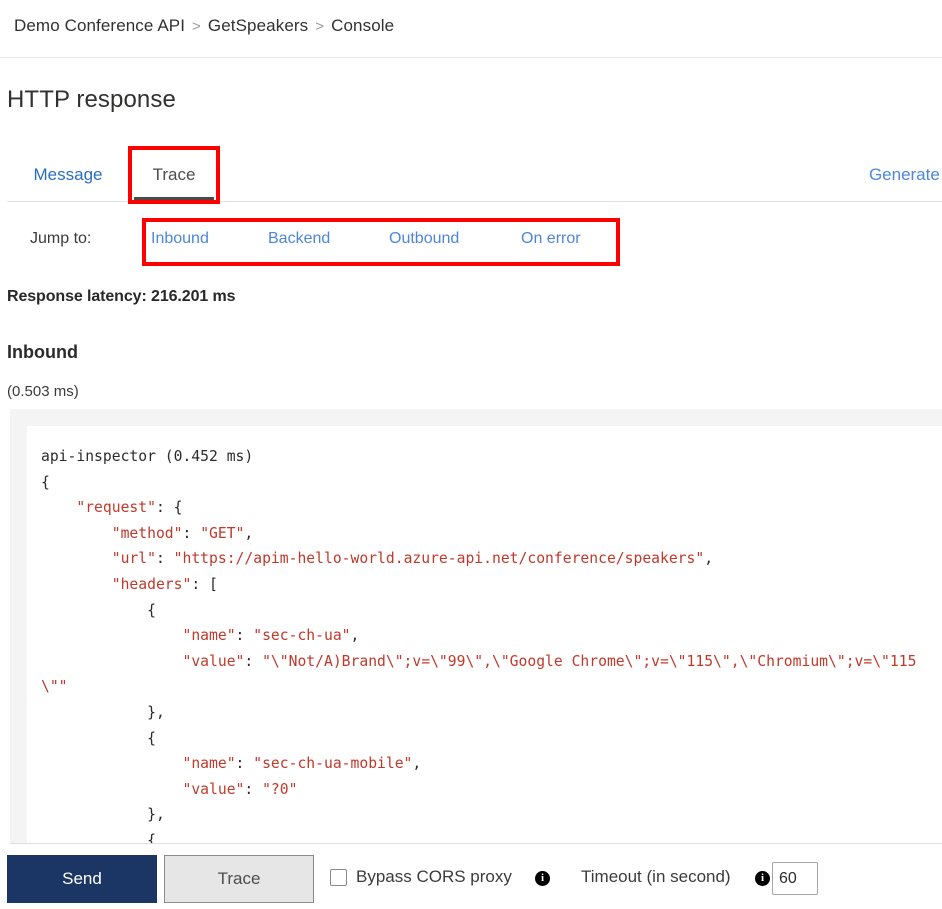 The width and height of the screenshot is (942, 909). Describe the element at coordinates (147, 456) in the screenshot. I see `code-line-header: api-inspector (0.452 ms)` at that location.